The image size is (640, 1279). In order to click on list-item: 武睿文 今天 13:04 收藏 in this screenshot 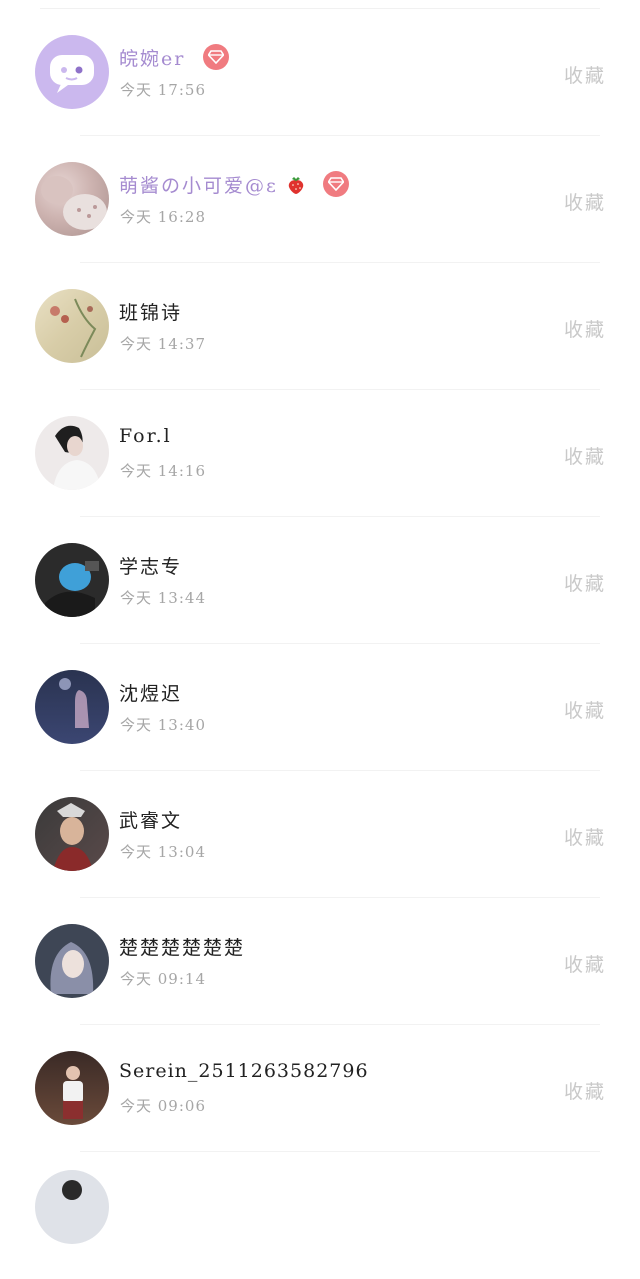, I will do `click(320, 834)`.